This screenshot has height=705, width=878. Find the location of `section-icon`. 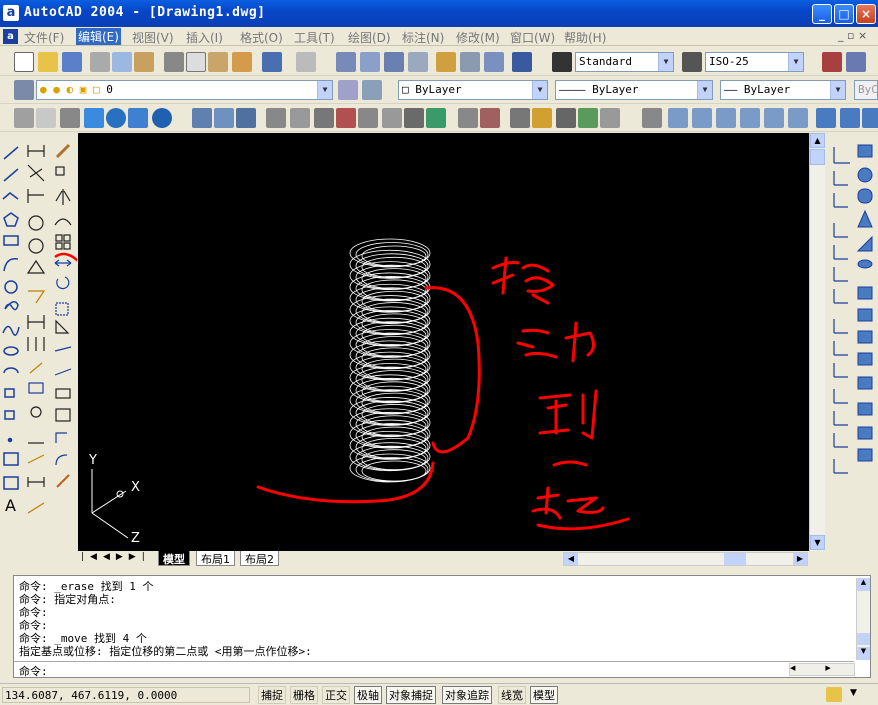

section-icon is located at coordinates (346, 118).